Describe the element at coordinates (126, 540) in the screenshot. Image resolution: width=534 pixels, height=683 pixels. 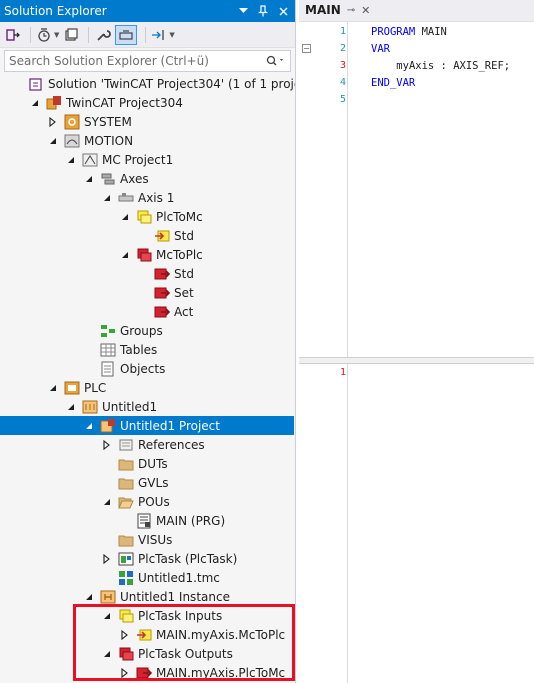
I see `folder-icon` at that location.